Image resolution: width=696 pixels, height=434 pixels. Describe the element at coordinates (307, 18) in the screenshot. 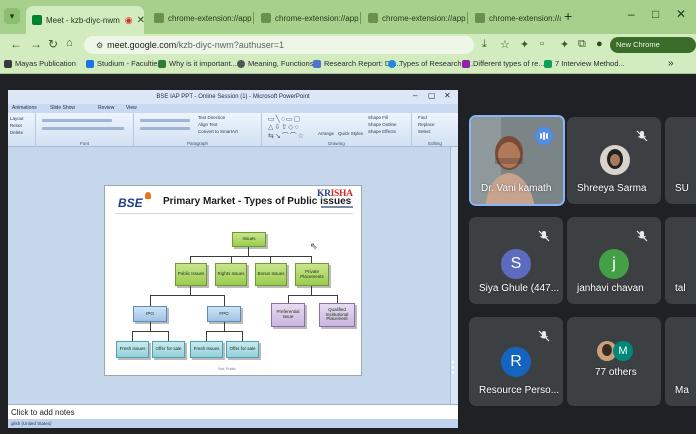

I see `tab-extension-2: chrome-extension://appcm ✕` at that location.